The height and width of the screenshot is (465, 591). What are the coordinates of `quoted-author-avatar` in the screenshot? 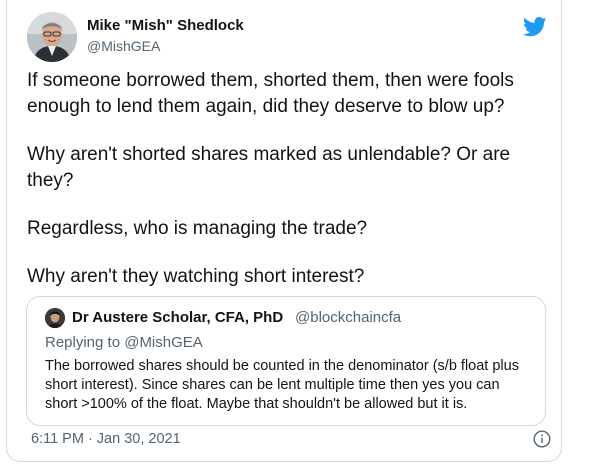 It's located at (55, 318).